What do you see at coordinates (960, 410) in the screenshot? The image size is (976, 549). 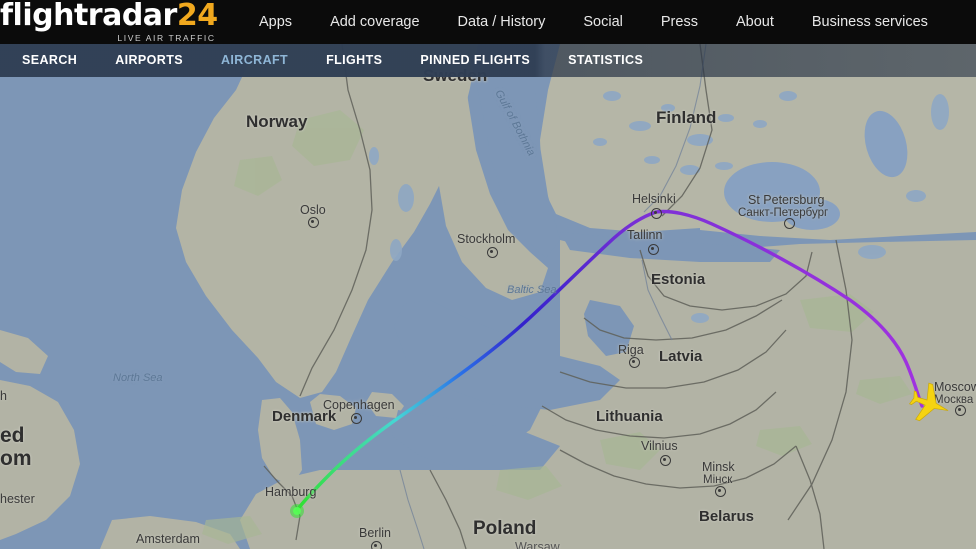 I see `city-dot-moscow` at bounding box center [960, 410].